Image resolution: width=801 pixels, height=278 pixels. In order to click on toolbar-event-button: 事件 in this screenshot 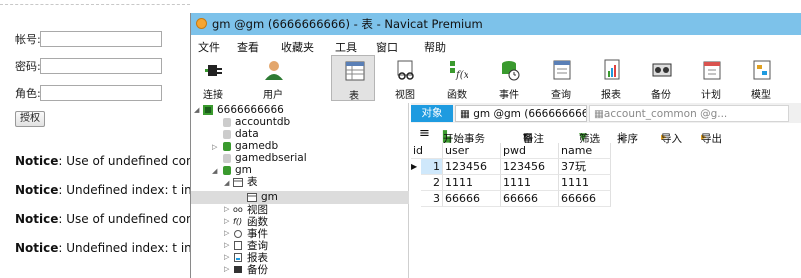, I will do `click(509, 78)`.